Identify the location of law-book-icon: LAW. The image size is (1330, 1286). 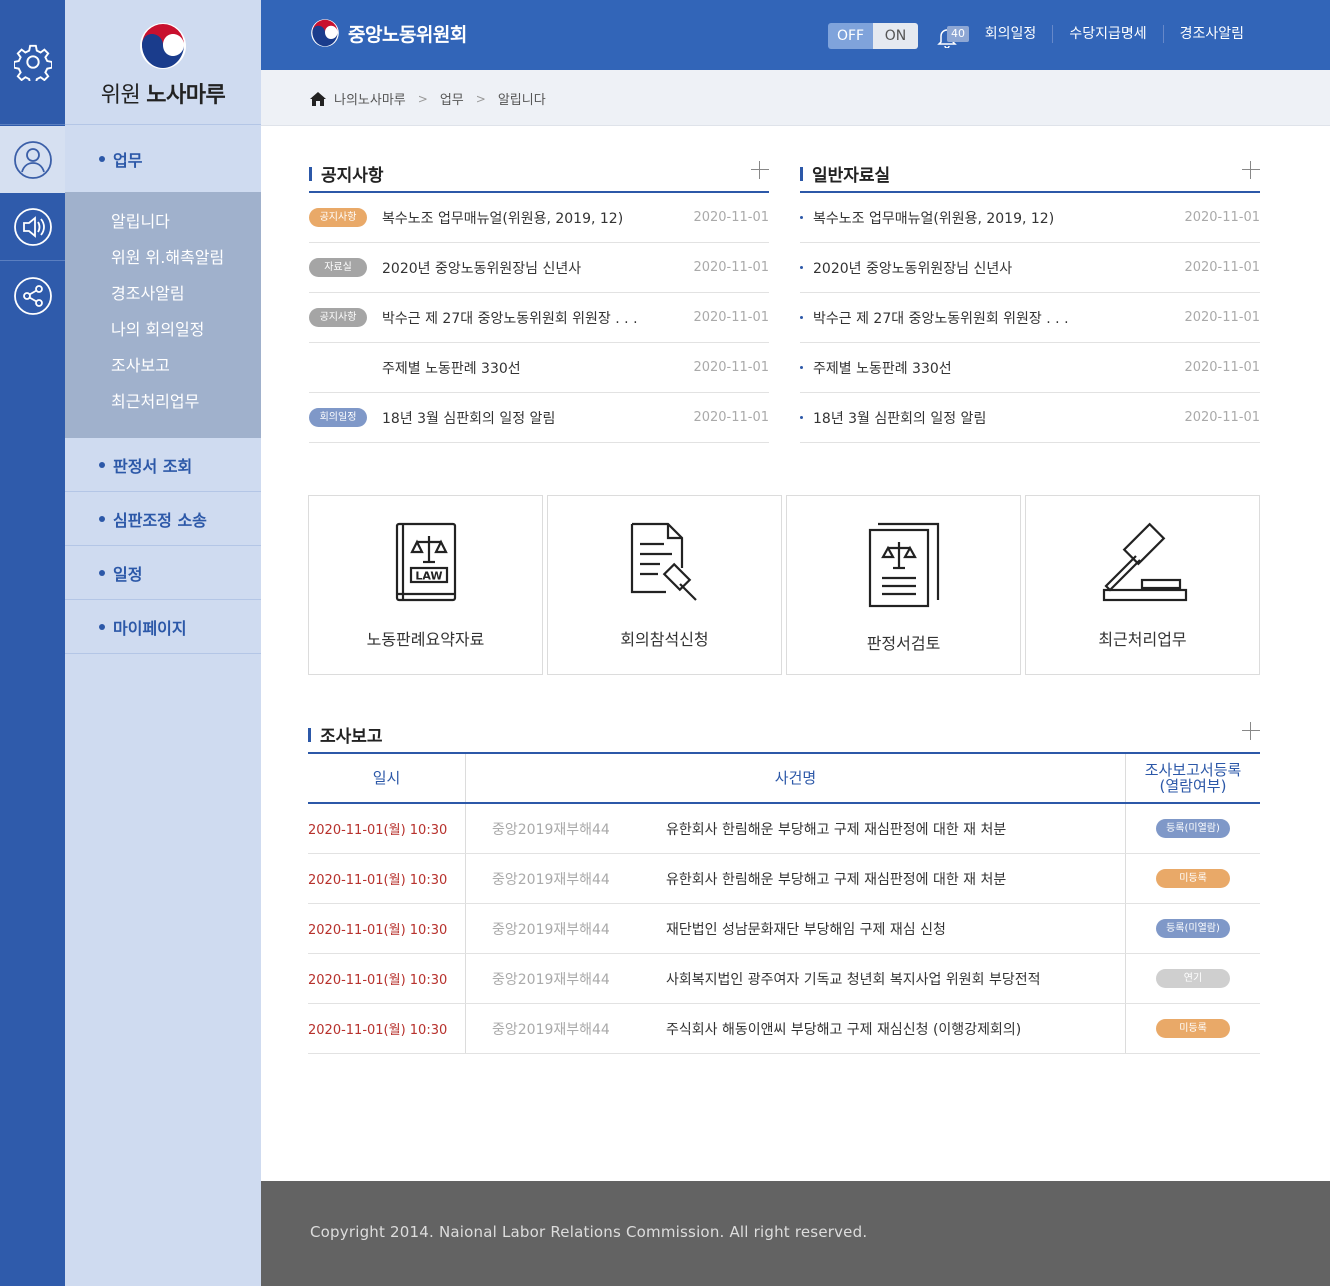
(425, 562).